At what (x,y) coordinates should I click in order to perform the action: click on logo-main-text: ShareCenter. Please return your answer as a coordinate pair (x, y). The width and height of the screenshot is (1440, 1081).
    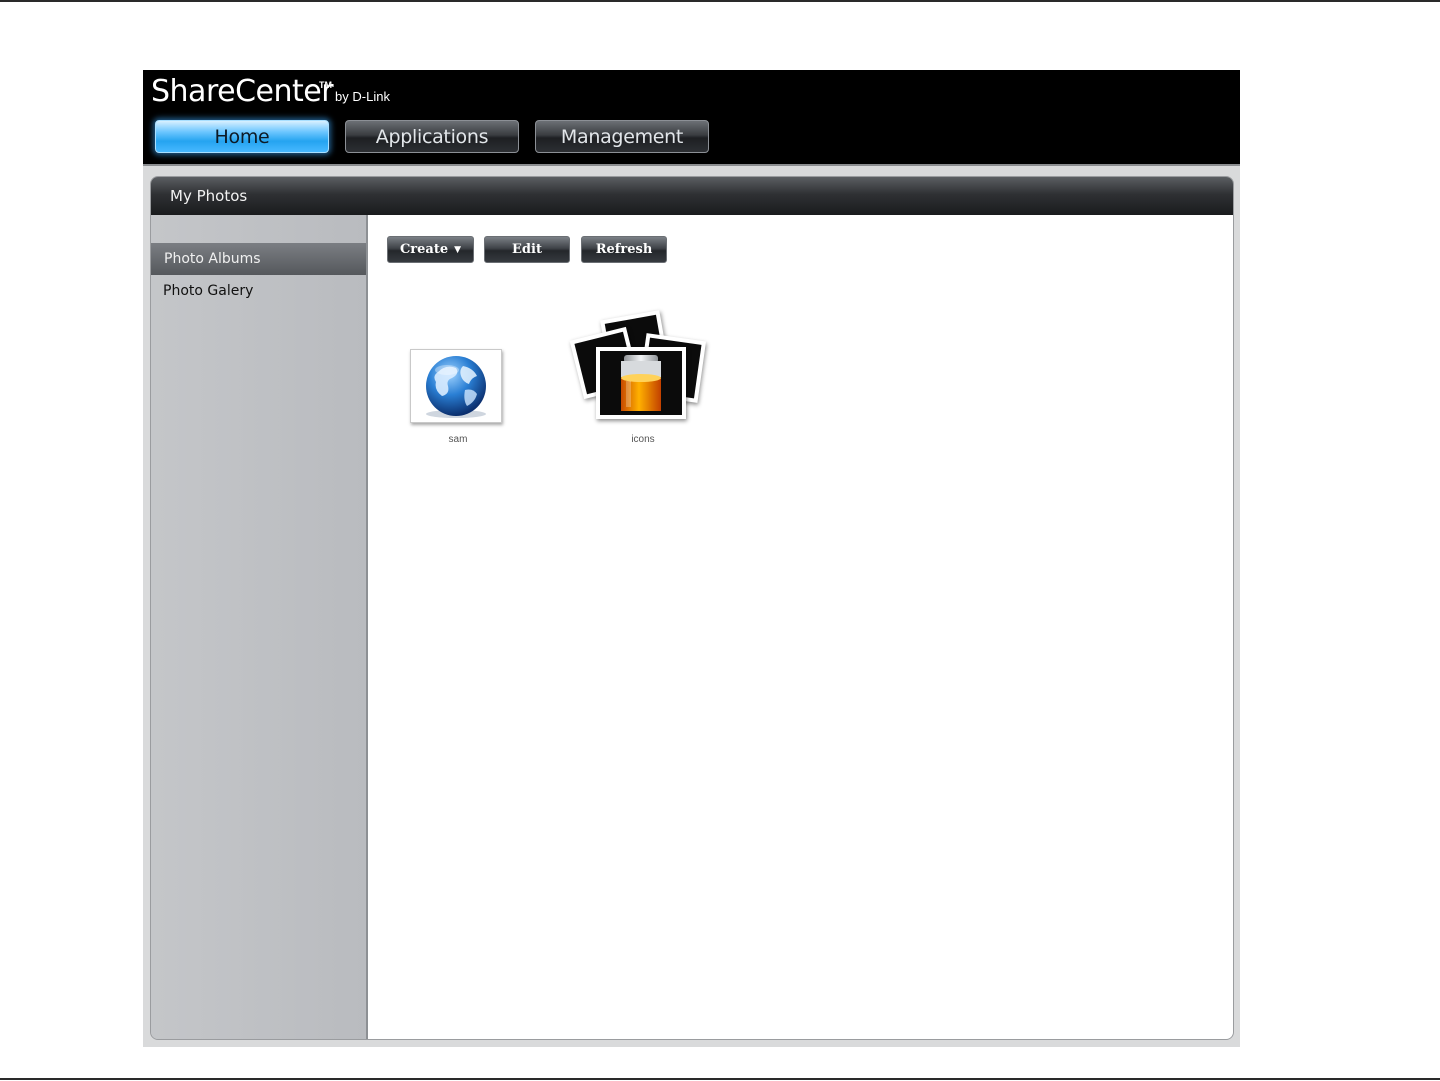
    Looking at the image, I should click on (242, 91).